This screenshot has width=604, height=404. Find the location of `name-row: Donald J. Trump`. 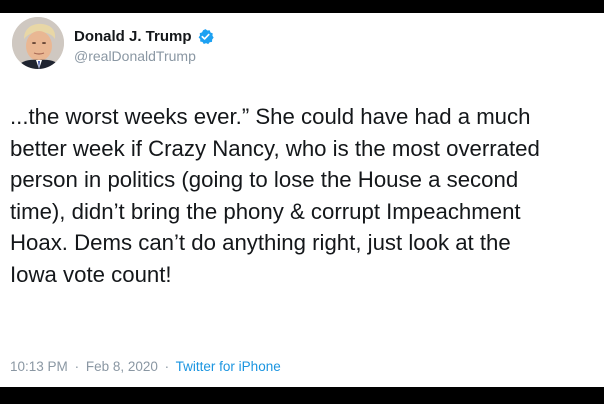

name-row: Donald J. Trump is located at coordinates (144, 36).